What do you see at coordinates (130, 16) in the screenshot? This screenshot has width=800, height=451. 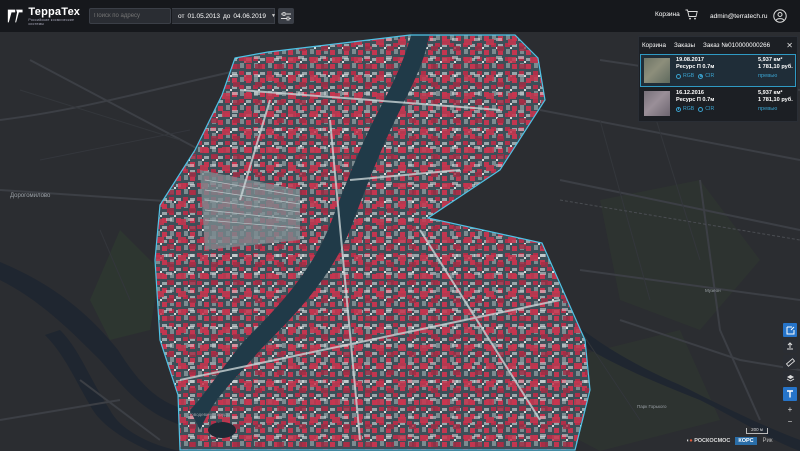 I see `address-search-input` at bounding box center [130, 16].